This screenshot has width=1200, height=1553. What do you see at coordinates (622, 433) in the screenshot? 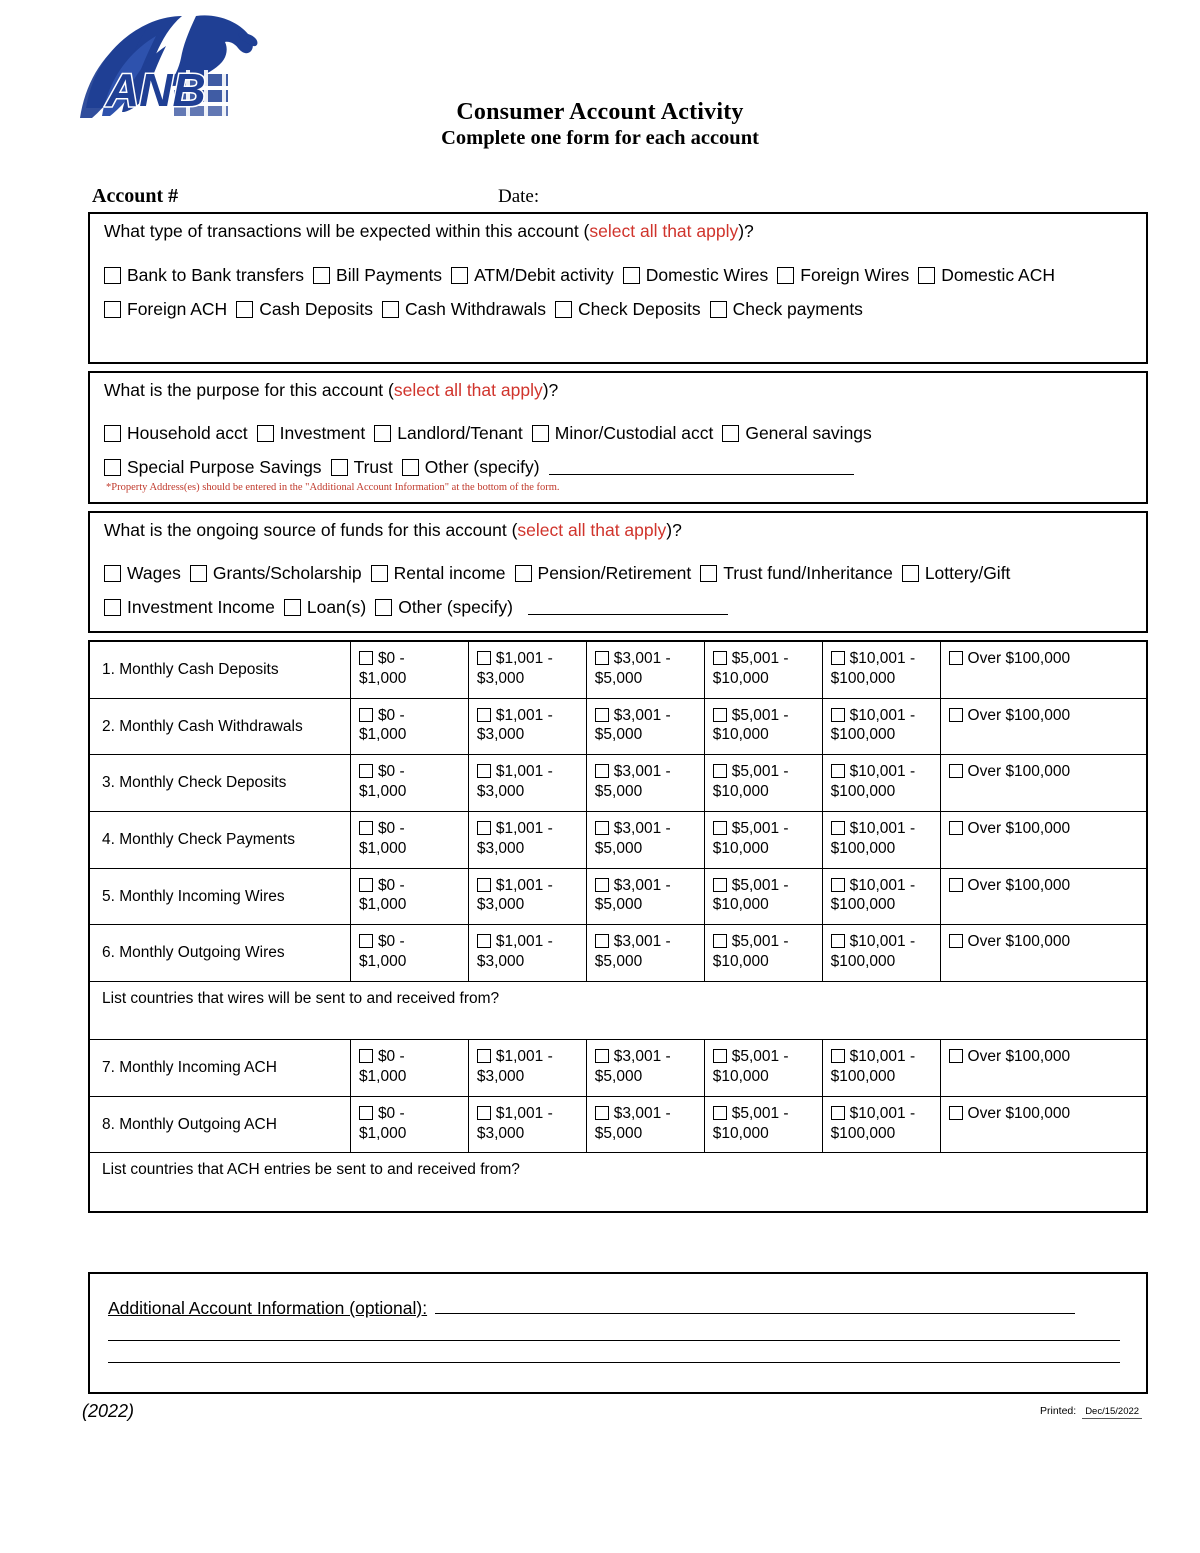
I see `checkbox-item: Minor/Custodial acct` at bounding box center [622, 433].